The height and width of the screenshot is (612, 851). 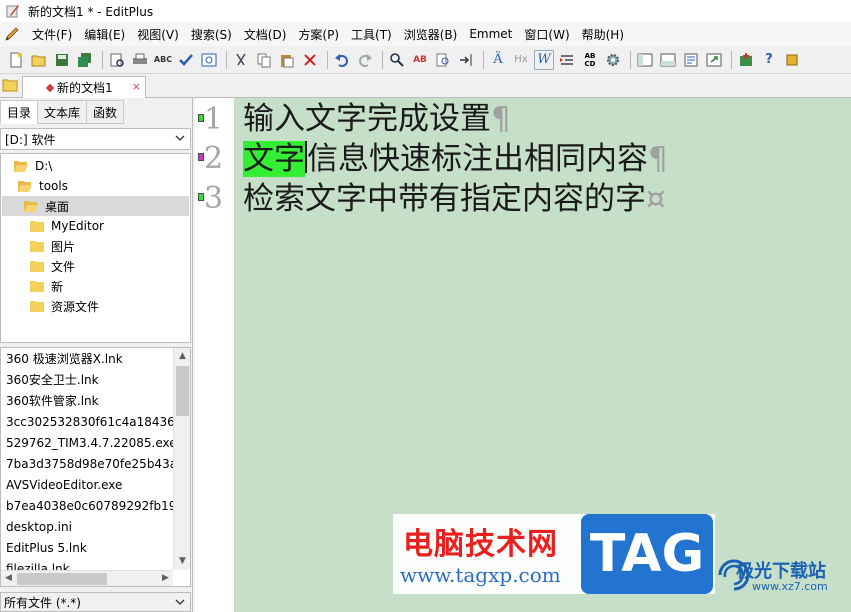 I want to click on goto-icon, so click(x=466, y=60).